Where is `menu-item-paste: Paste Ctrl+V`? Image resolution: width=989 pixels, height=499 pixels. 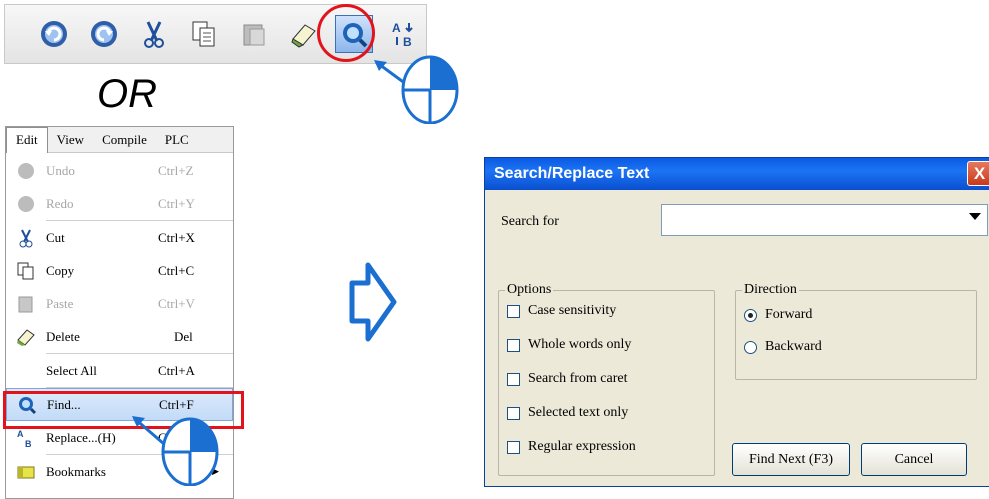 menu-item-paste: Paste Ctrl+V is located at coordinates (119, 303).